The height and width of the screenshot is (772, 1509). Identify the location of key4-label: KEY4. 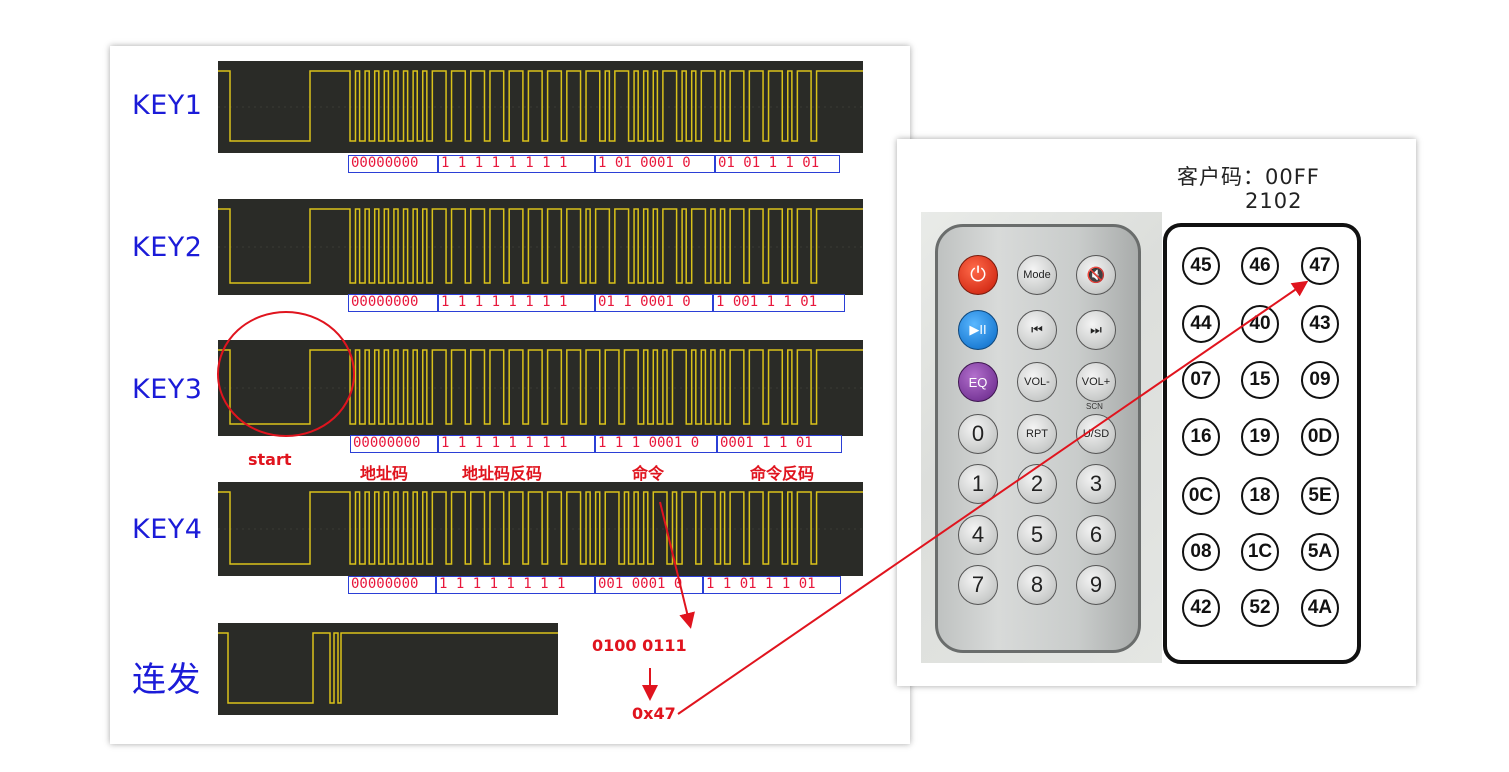
(167, 529).